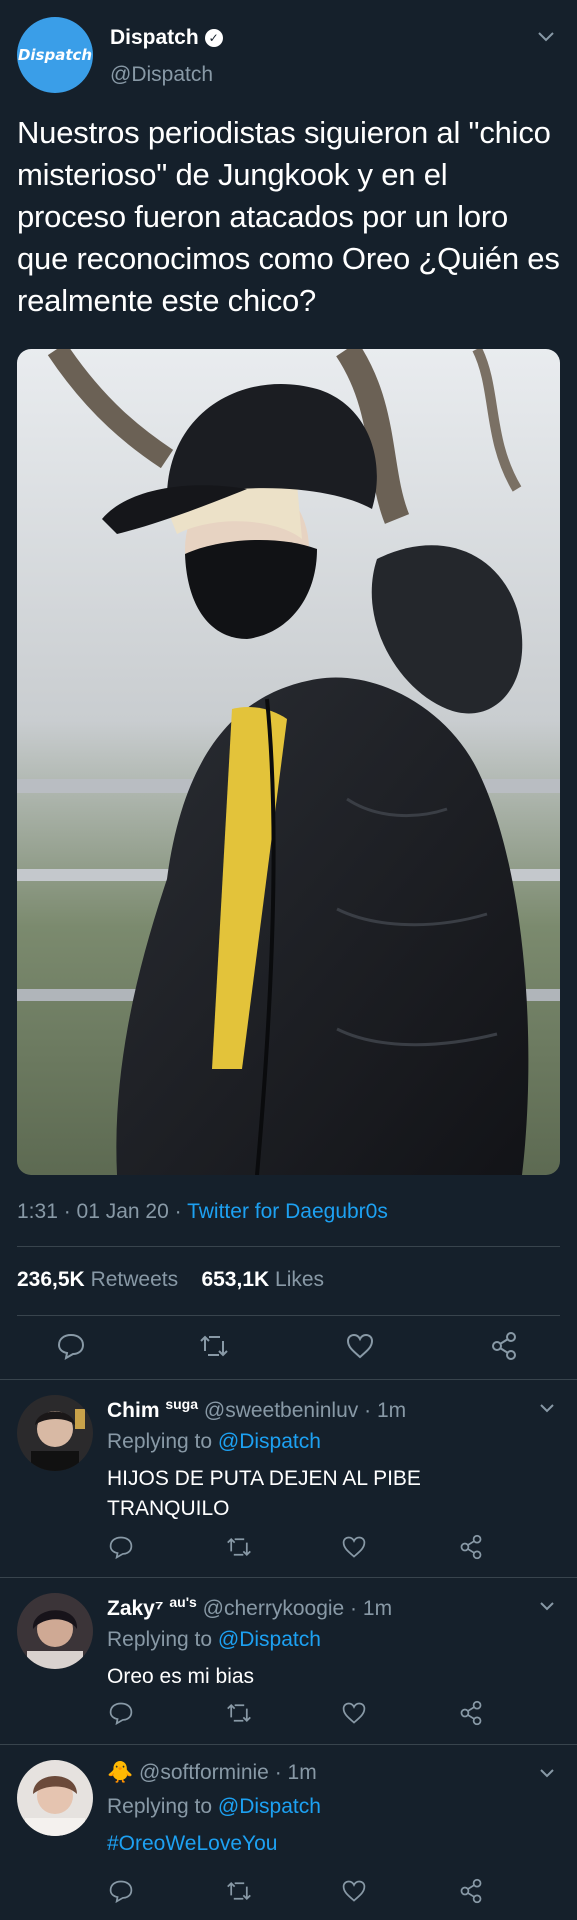 This screenshot has height=1920, width=577. What do you see at coordinates (152, 1409) in the screenshot?
I see `reply-author-name: Chim suga` at bounding box center [152, 1409].